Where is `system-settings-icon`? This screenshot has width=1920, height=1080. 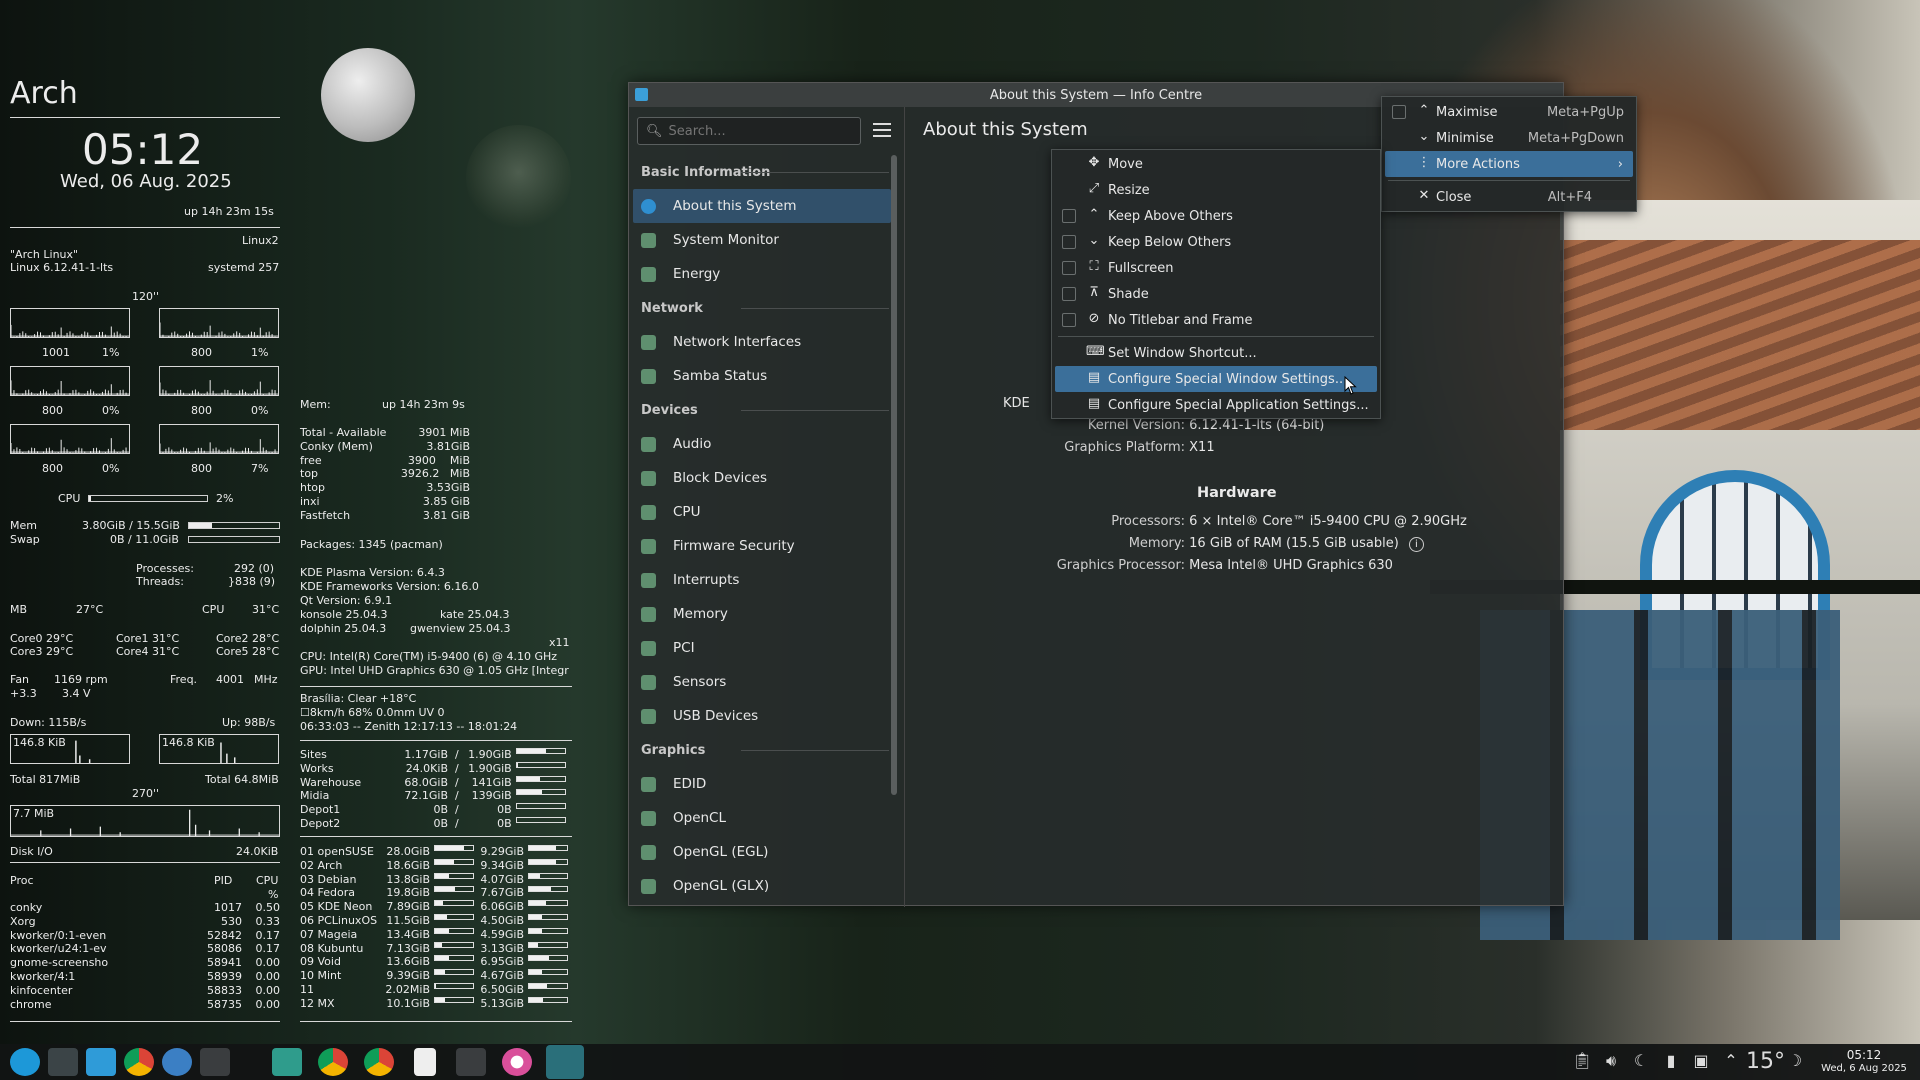 system-settings-icon is located at coordinates (63, 1062).